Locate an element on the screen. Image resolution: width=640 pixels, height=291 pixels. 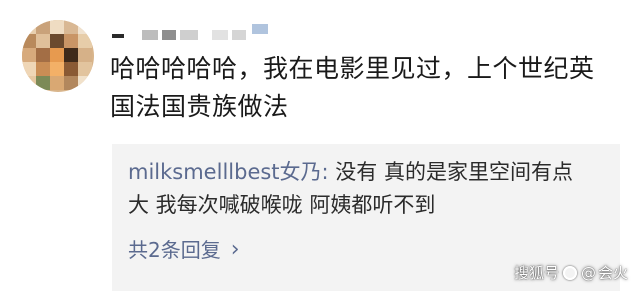
avatar is located at coordinates (58, 56).